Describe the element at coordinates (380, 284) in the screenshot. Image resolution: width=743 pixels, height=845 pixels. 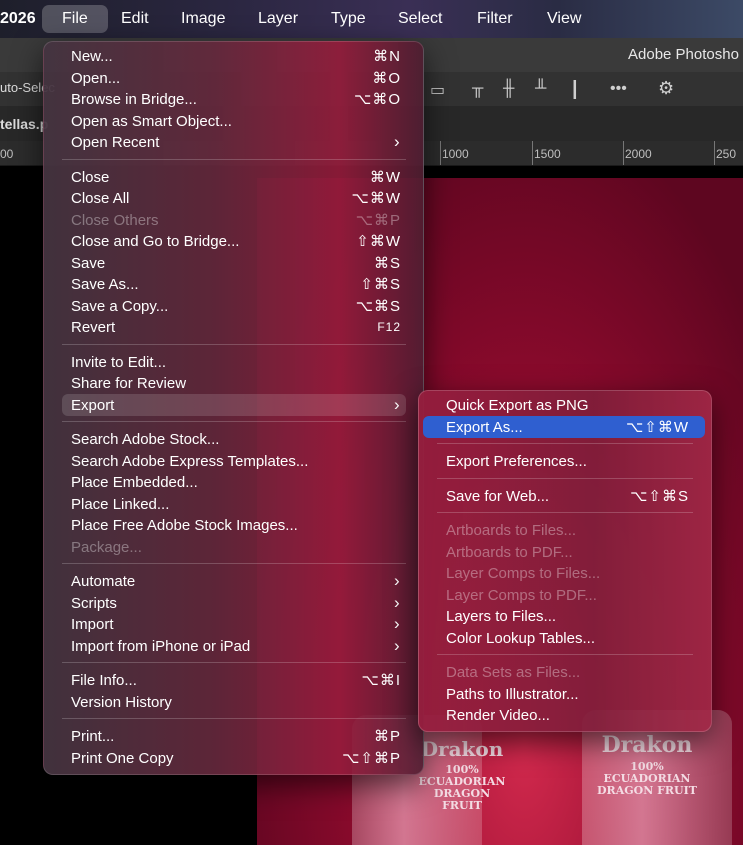
I see `shortcut-label: ⇧⌘S` at that location.